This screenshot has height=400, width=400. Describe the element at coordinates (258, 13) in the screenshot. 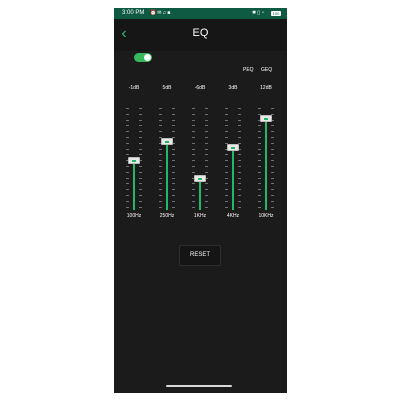

I see `status-right-icons: ✱▯◔` at that location.